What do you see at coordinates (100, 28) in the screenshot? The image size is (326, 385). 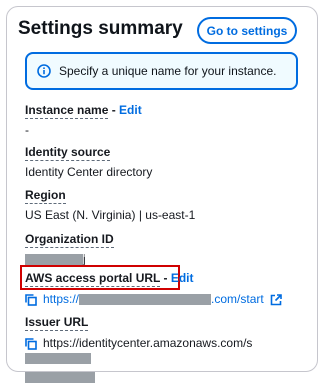 I see `panel-title: Settings summary` at bounding box center [100, 28].